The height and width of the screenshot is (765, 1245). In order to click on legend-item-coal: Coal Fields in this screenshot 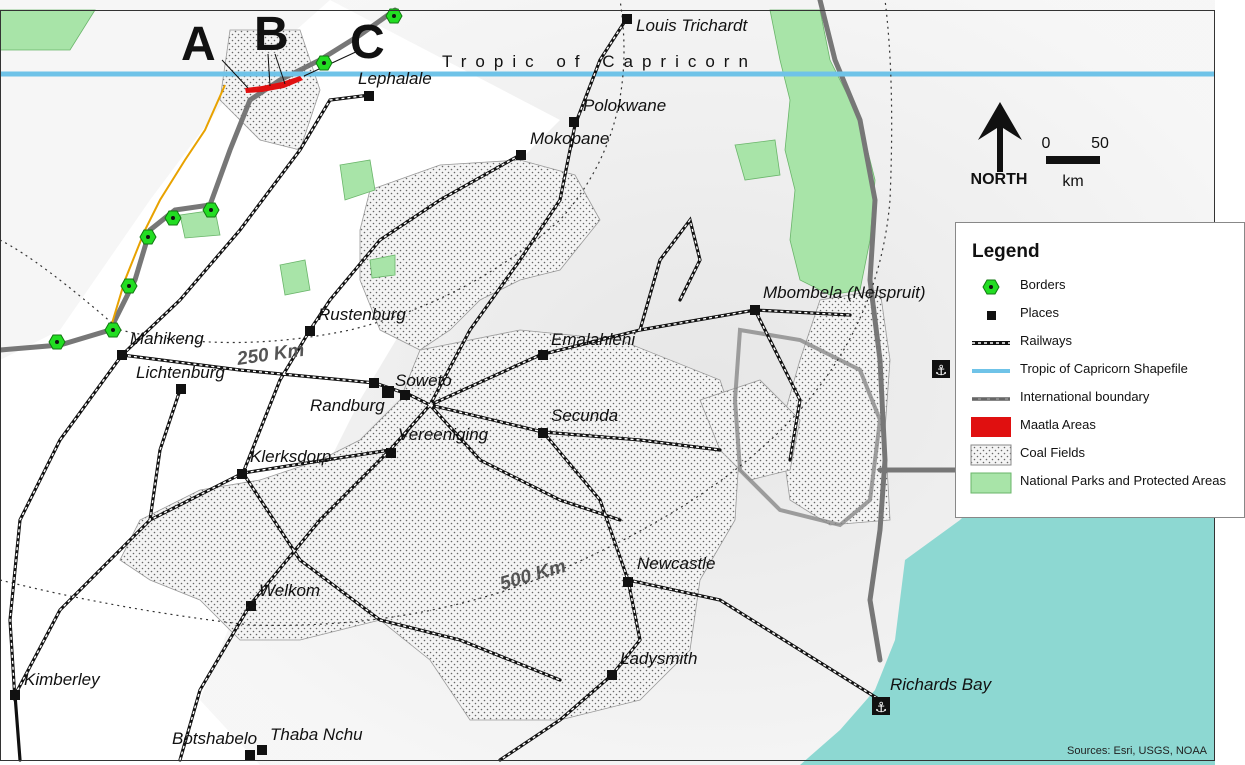, I will do `click(1105, 455)`.